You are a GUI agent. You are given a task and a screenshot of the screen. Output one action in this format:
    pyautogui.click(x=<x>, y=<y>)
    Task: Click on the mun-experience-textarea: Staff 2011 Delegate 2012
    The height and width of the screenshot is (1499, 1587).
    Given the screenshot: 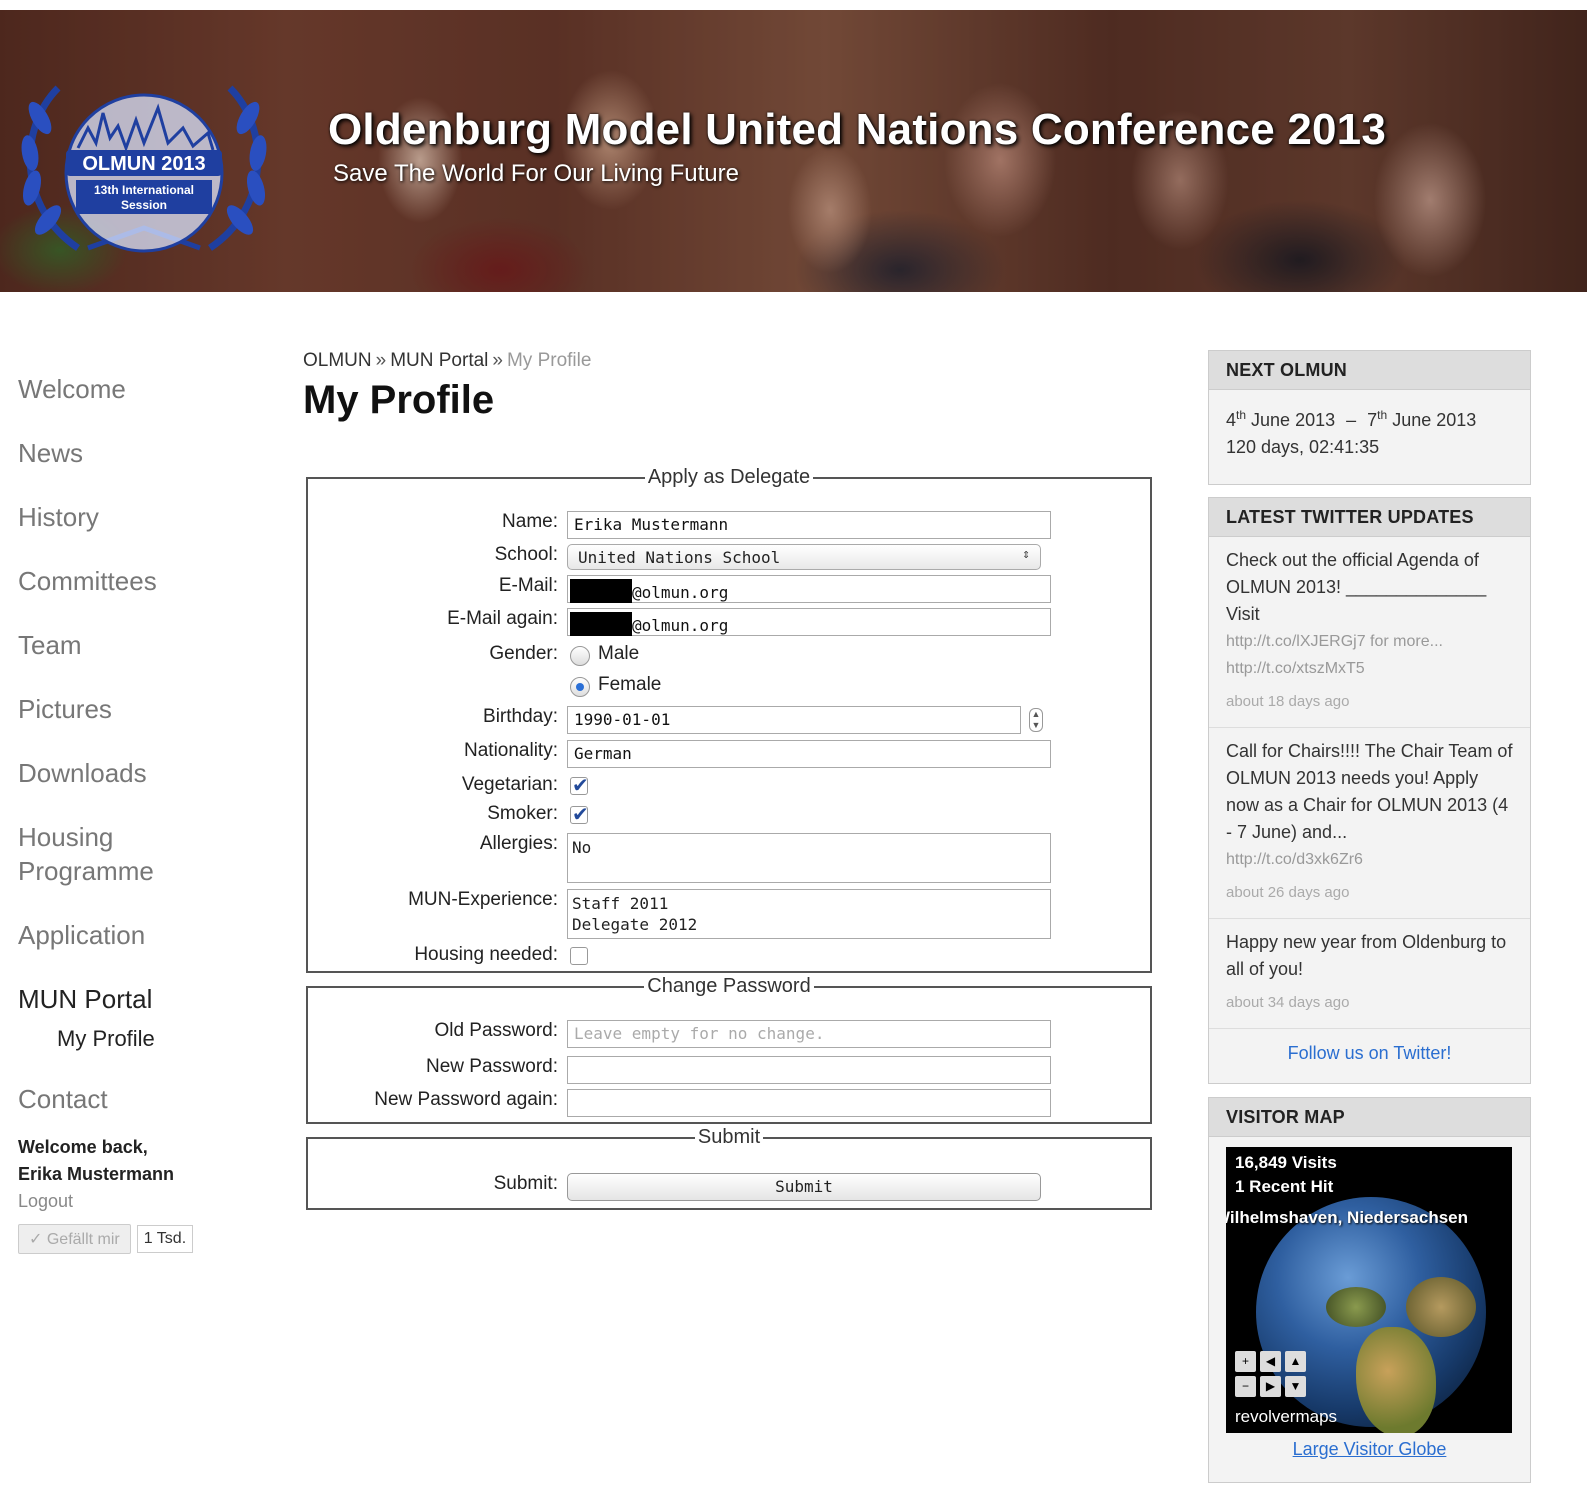 What is the action you would take?
    pyautogui.click(x=809, y=914)
    